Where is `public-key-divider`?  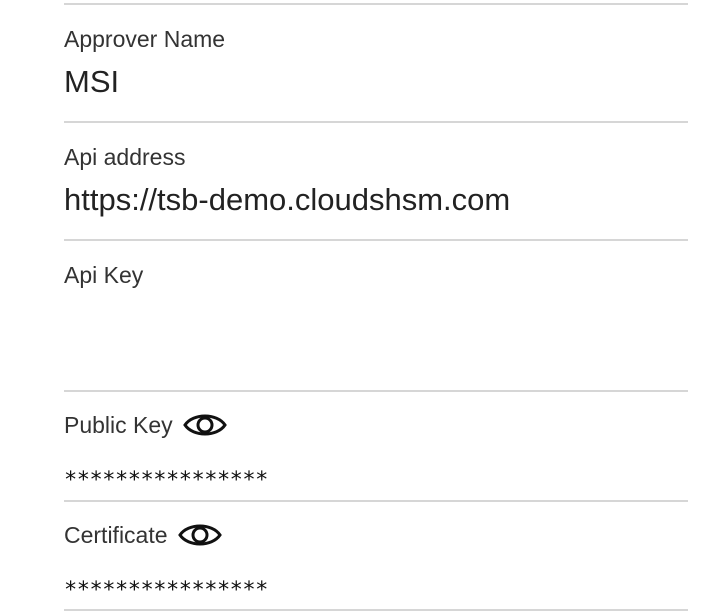 public-key-divider is located at coordinates (376, 501).